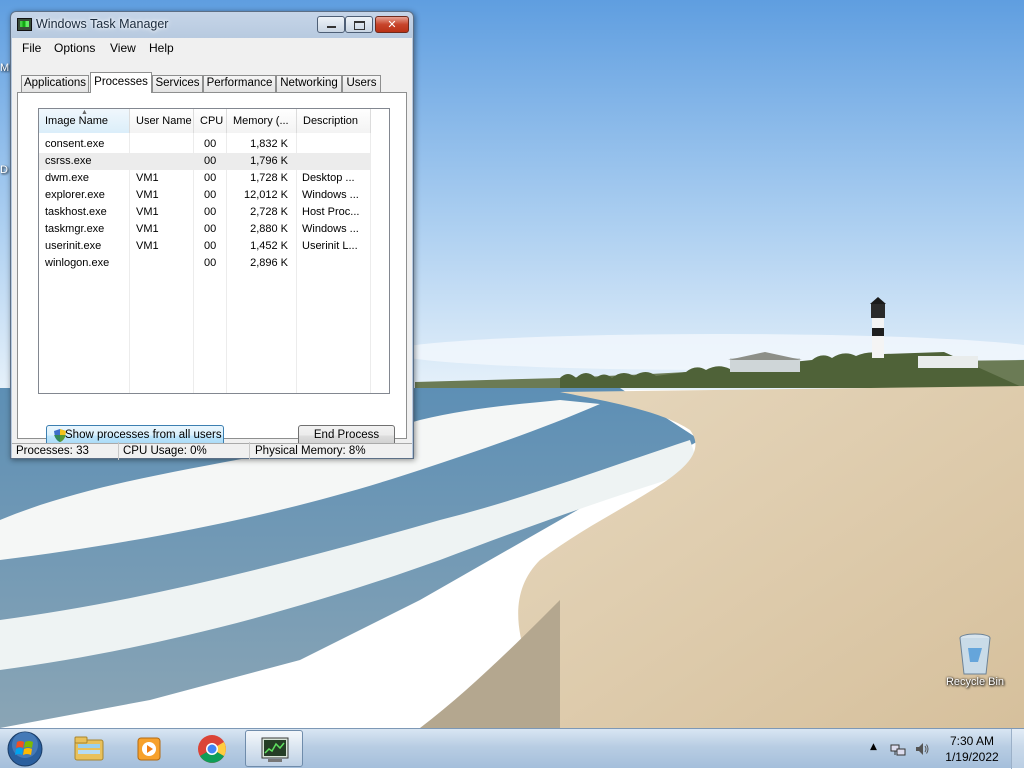 Image resolution: width=1024 pixels, height=771 pixels. Describe the element at coordinates (4, 170) in the screenshot. I see `desktop-icon-label-partial: D` at that location.